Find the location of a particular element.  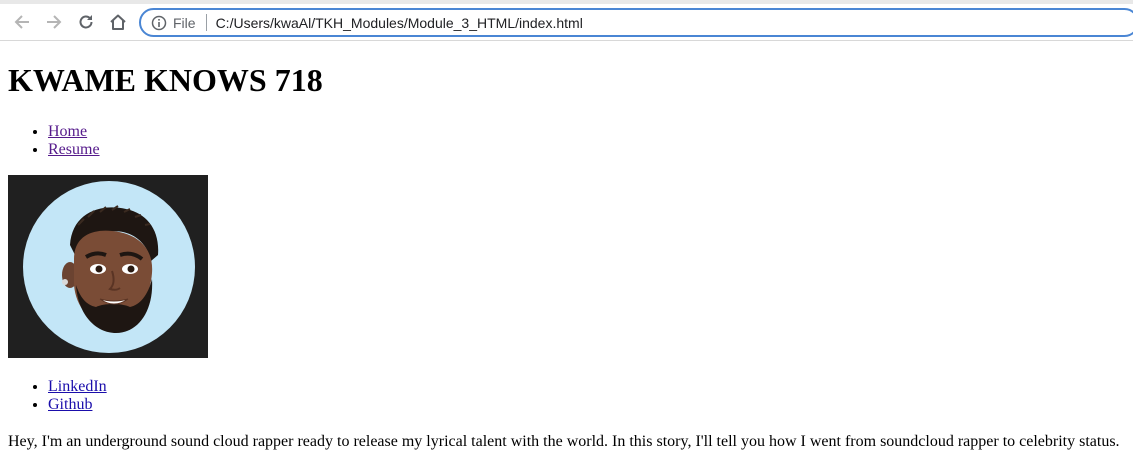

back-button is located at coordinates (22, 22).